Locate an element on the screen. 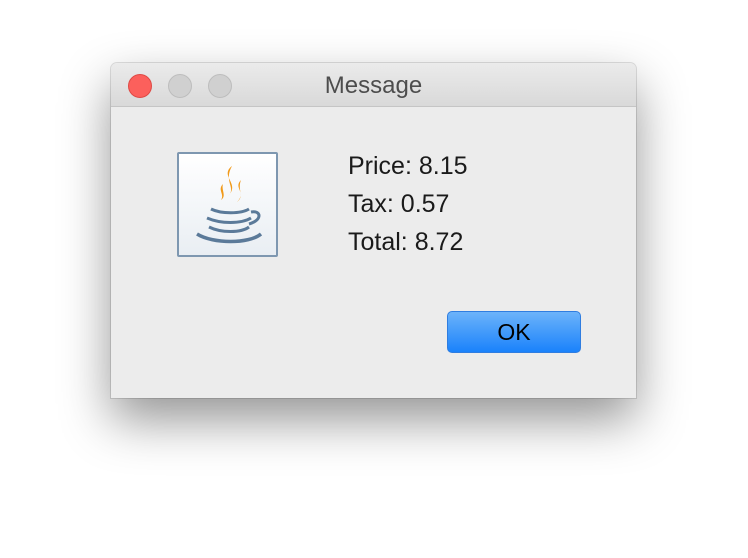  tax-line: Tax: 0.57 is located at coordinates (399, 204).